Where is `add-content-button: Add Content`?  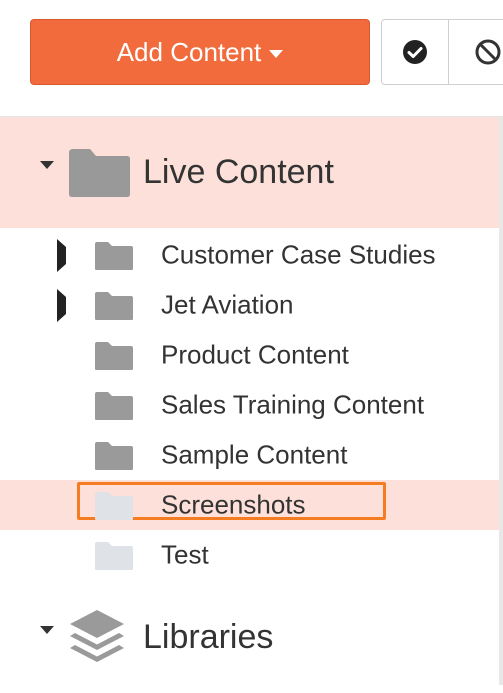 add-content-button: Add Content is located at coordinates (200, 52).